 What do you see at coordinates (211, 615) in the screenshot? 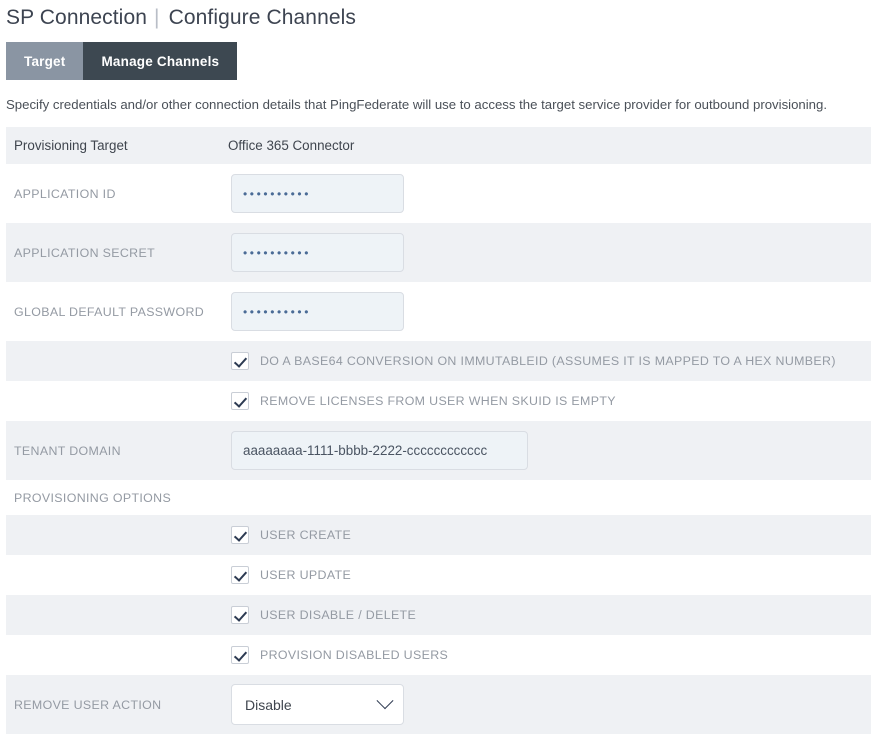
I see `user-disable-delete-checkbox-row: USER DISABLE / DELETE` at bounding box center [211, 615].